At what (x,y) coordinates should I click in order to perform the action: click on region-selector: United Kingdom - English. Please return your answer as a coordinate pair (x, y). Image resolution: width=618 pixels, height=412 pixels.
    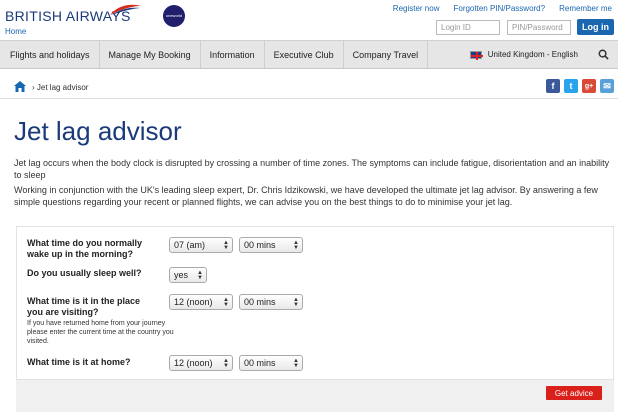
    Looking at the image, I should click on (533, 54).